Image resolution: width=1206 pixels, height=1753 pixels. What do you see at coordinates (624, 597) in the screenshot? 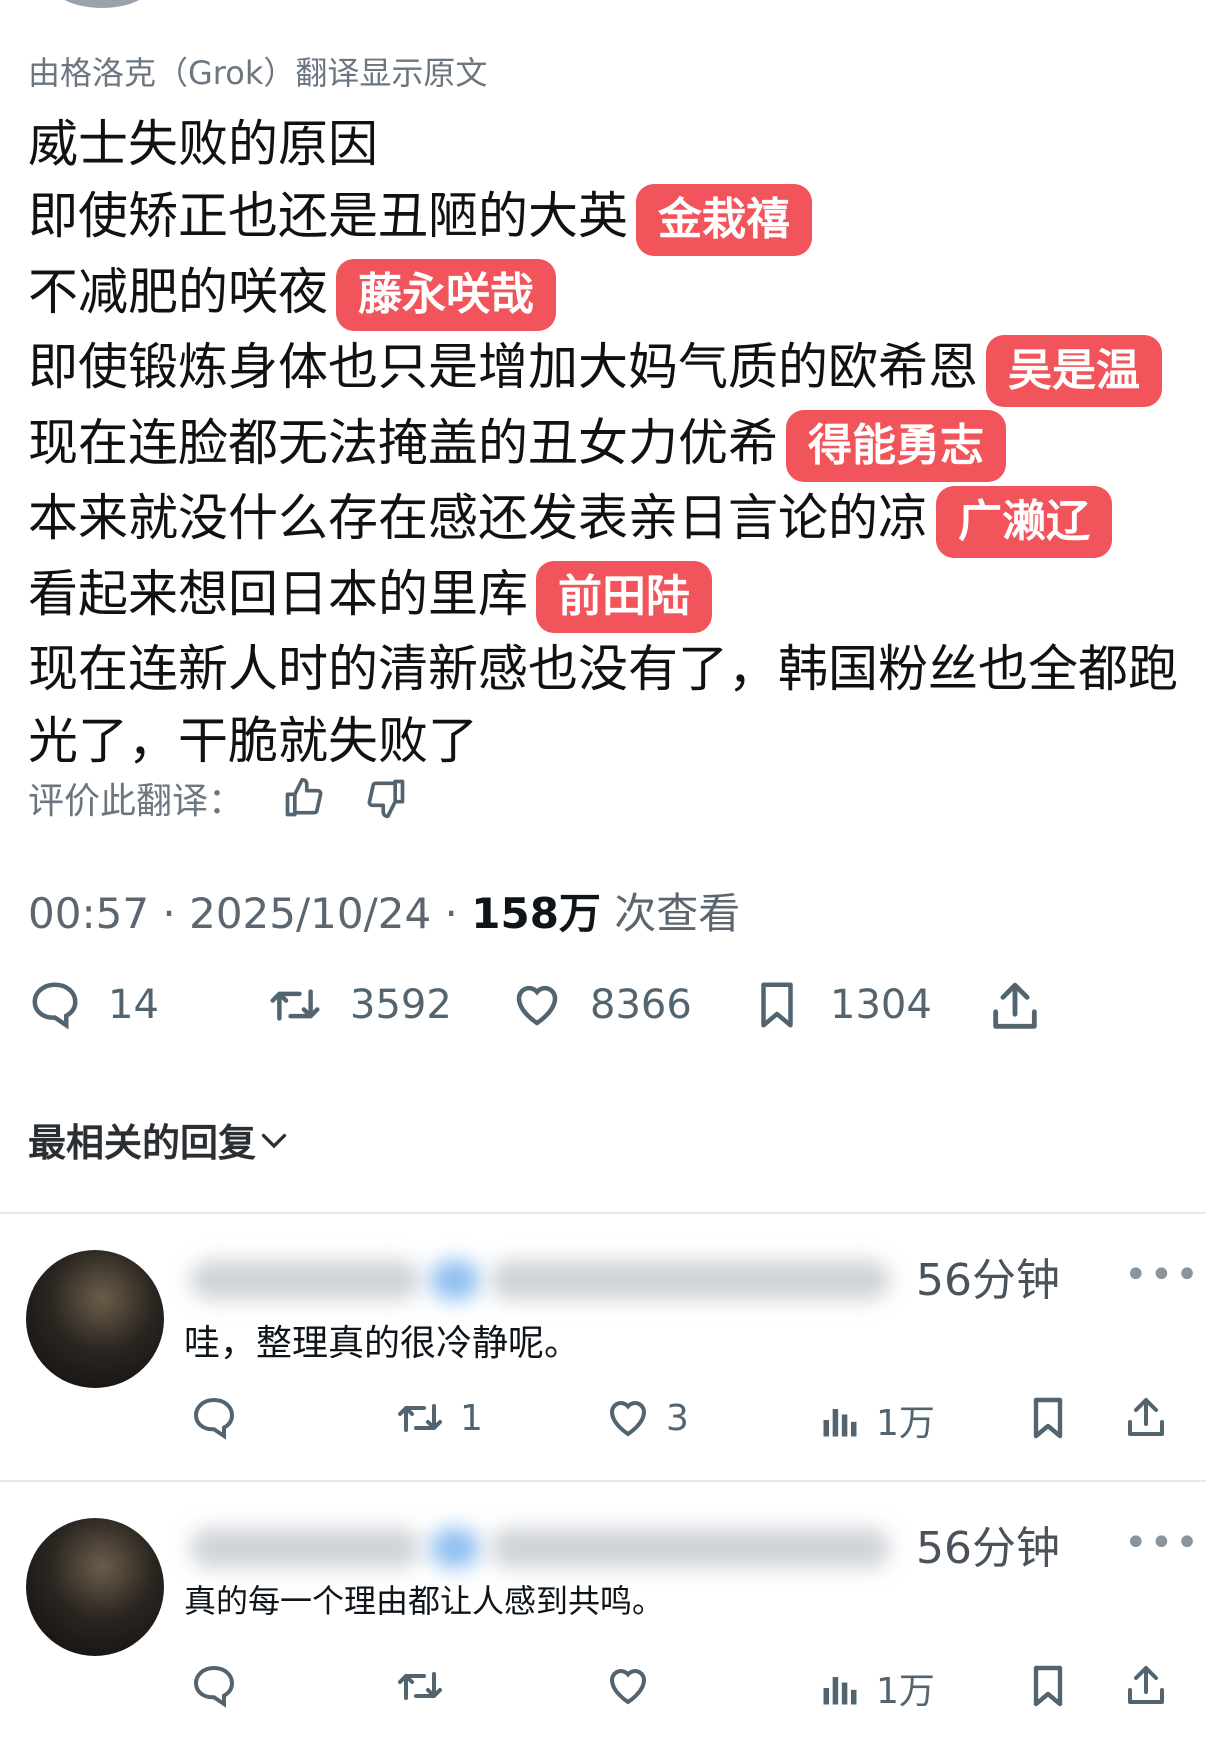
I see `name-tag: 前田陆` at bounding box center [624, 597].